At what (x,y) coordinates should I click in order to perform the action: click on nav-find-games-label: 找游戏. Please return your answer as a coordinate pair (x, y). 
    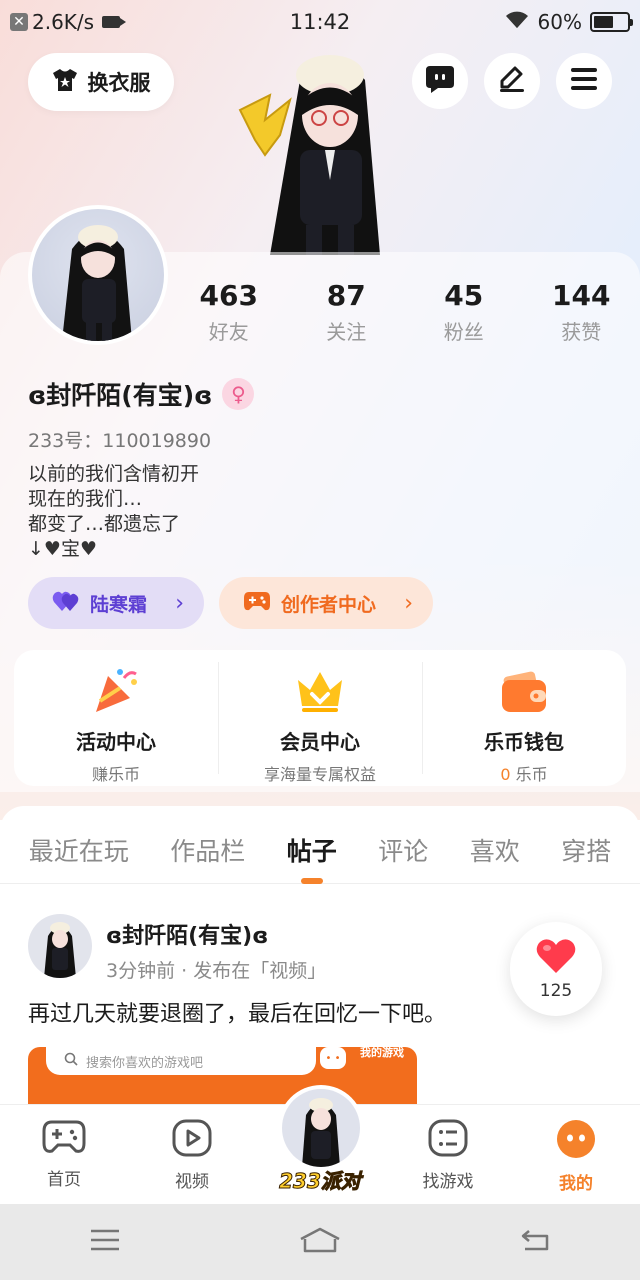
    Looking at the image, I should click on (448, 1182).